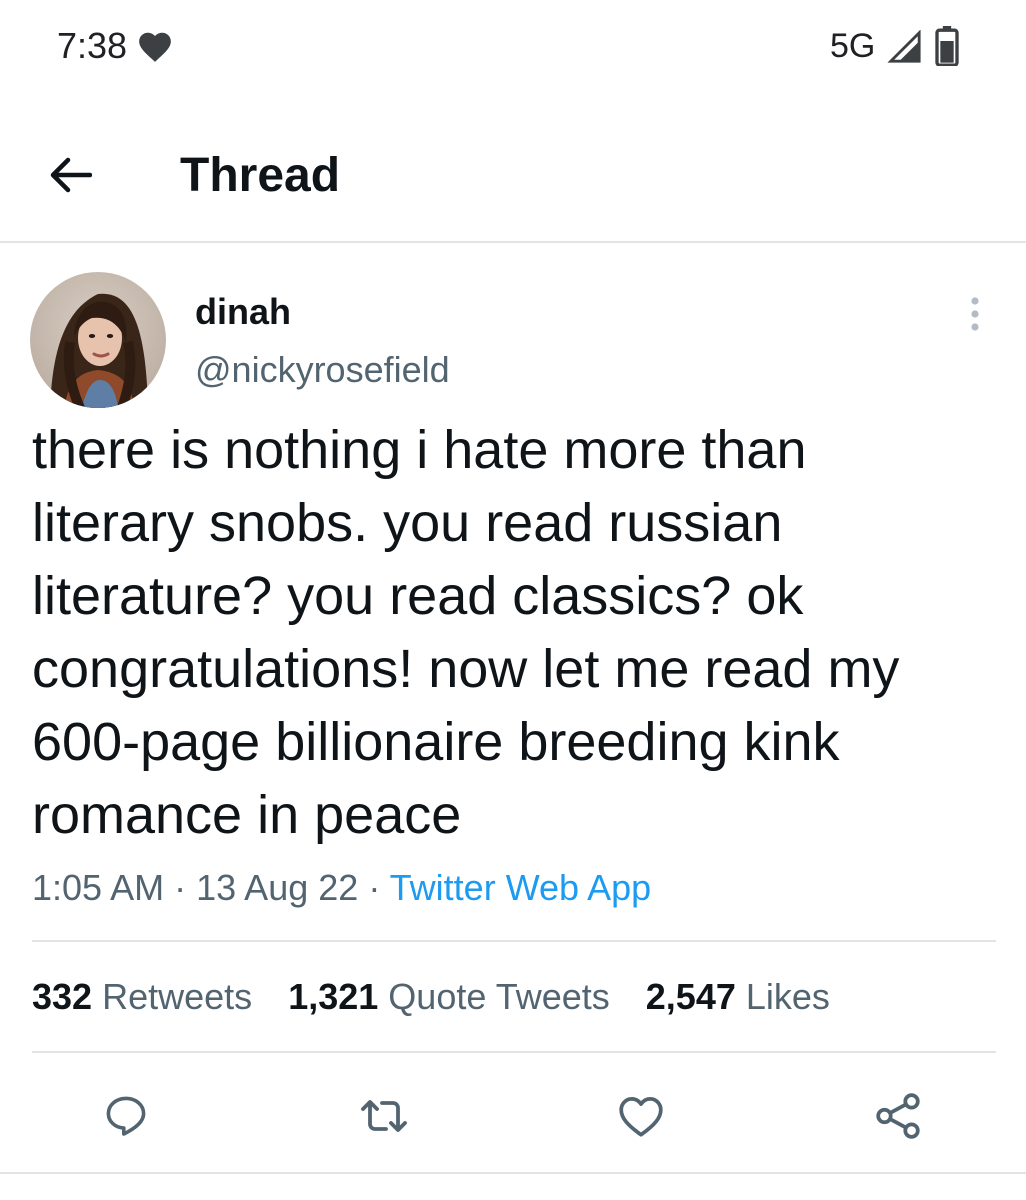 This screenshot has height=1200, width=1026. I want to click on reply-button, so click(126, 1116).